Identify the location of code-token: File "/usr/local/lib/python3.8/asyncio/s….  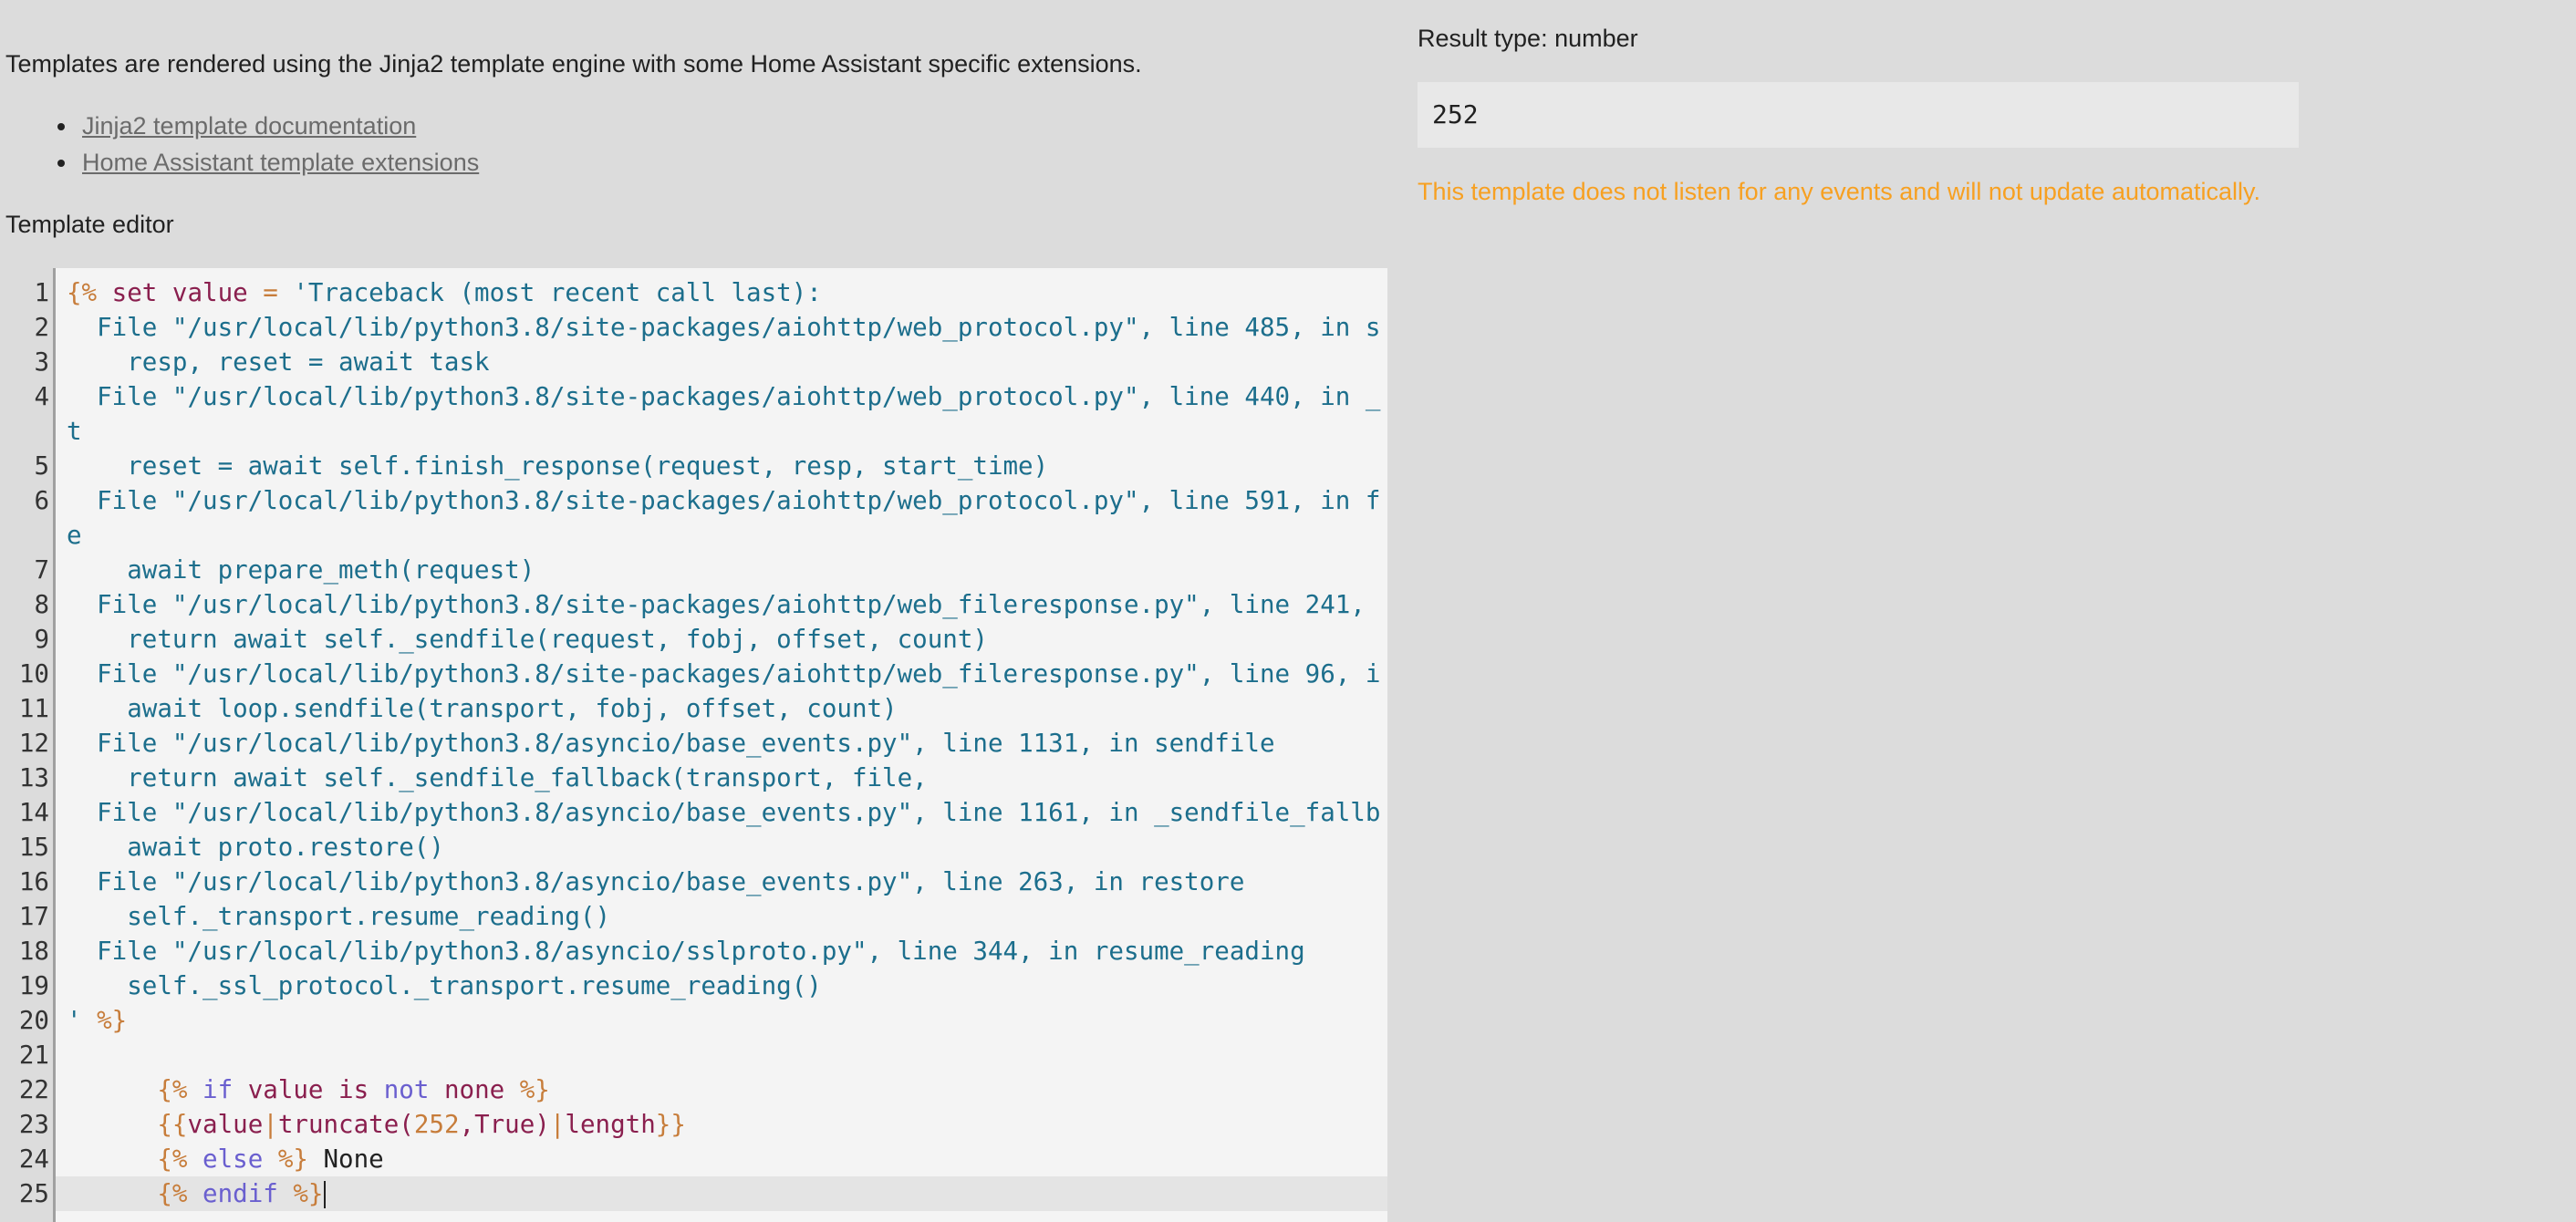
(686, 951).